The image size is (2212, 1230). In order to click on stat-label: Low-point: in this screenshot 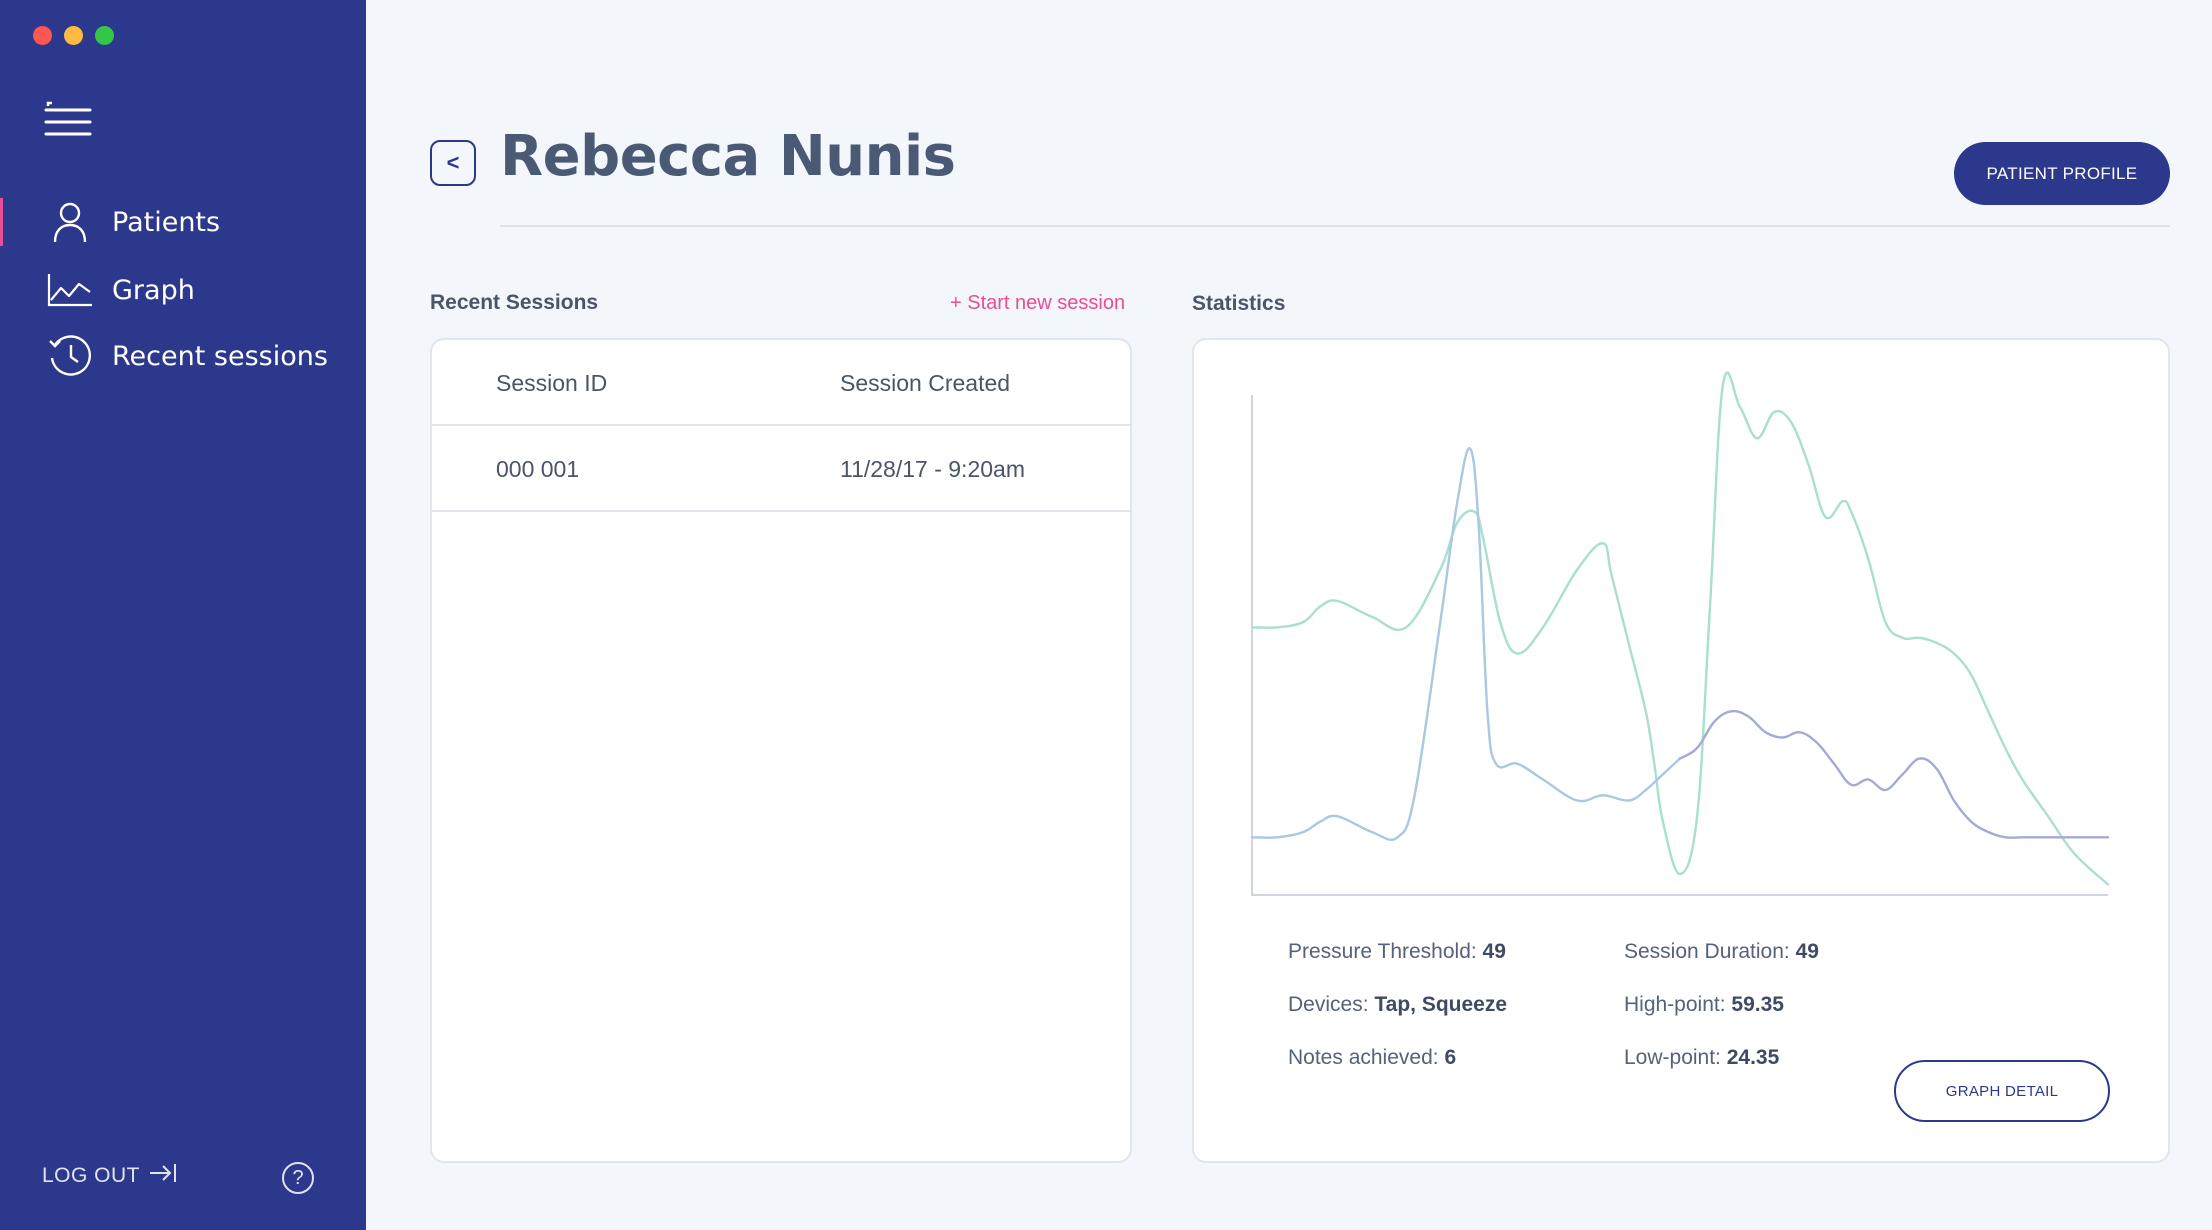, I will do `click(1672, 1057)`.